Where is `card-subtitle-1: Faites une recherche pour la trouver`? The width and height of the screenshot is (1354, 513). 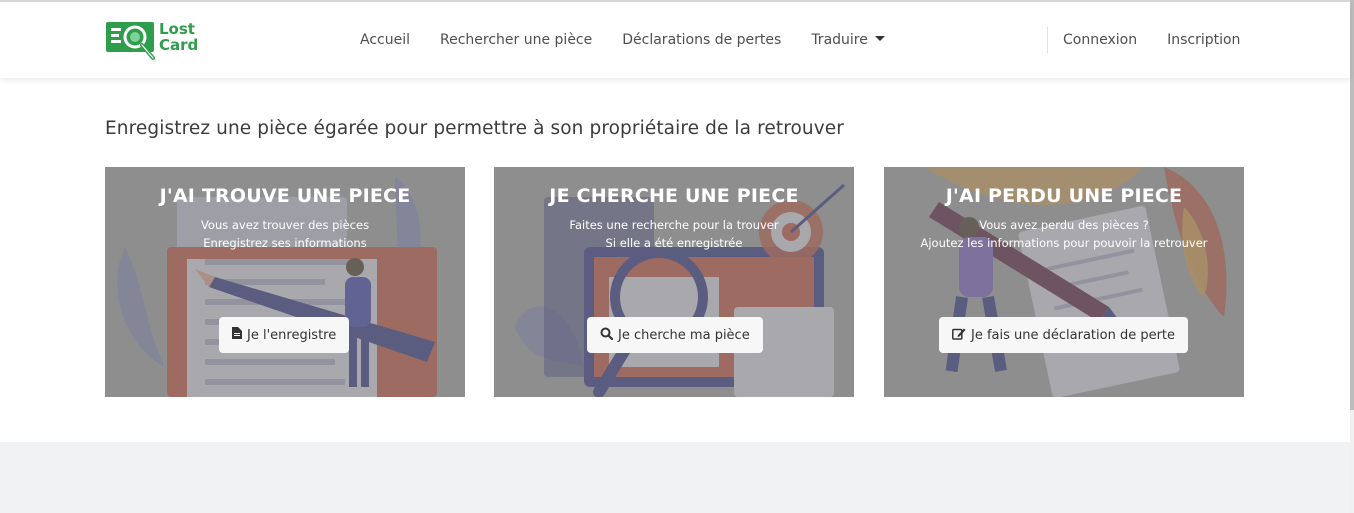
card-subtitle-1: Faites une recherche pour la trouver is located at coordinates (674, 225).